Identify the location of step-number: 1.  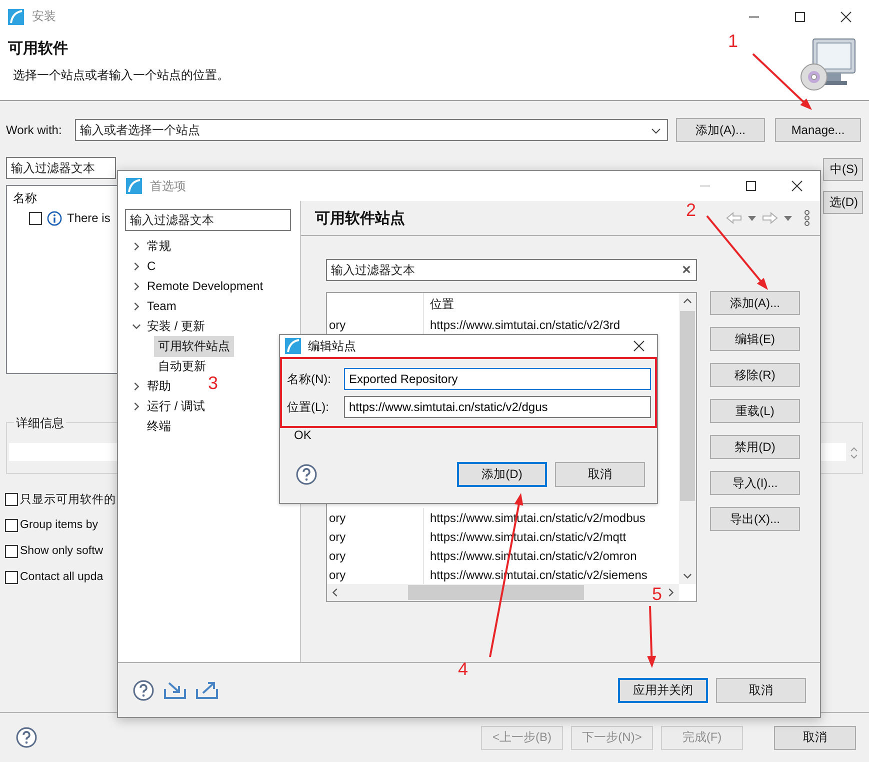
(733, 41).